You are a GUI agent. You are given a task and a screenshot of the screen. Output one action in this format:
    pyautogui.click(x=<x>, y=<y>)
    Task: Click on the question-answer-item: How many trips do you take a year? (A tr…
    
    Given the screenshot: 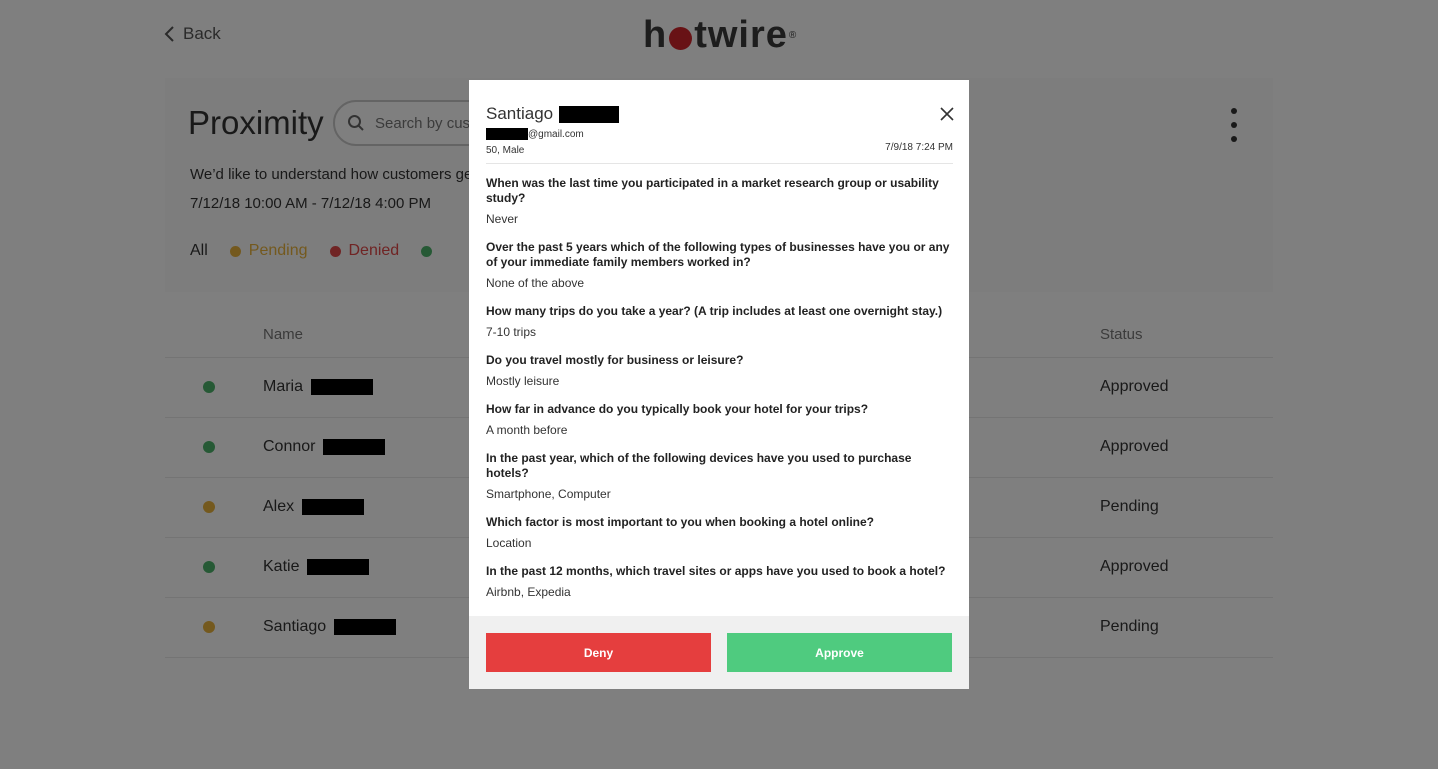 What is the action you would take?
    pyautogui.click(x=721, y=322)
    